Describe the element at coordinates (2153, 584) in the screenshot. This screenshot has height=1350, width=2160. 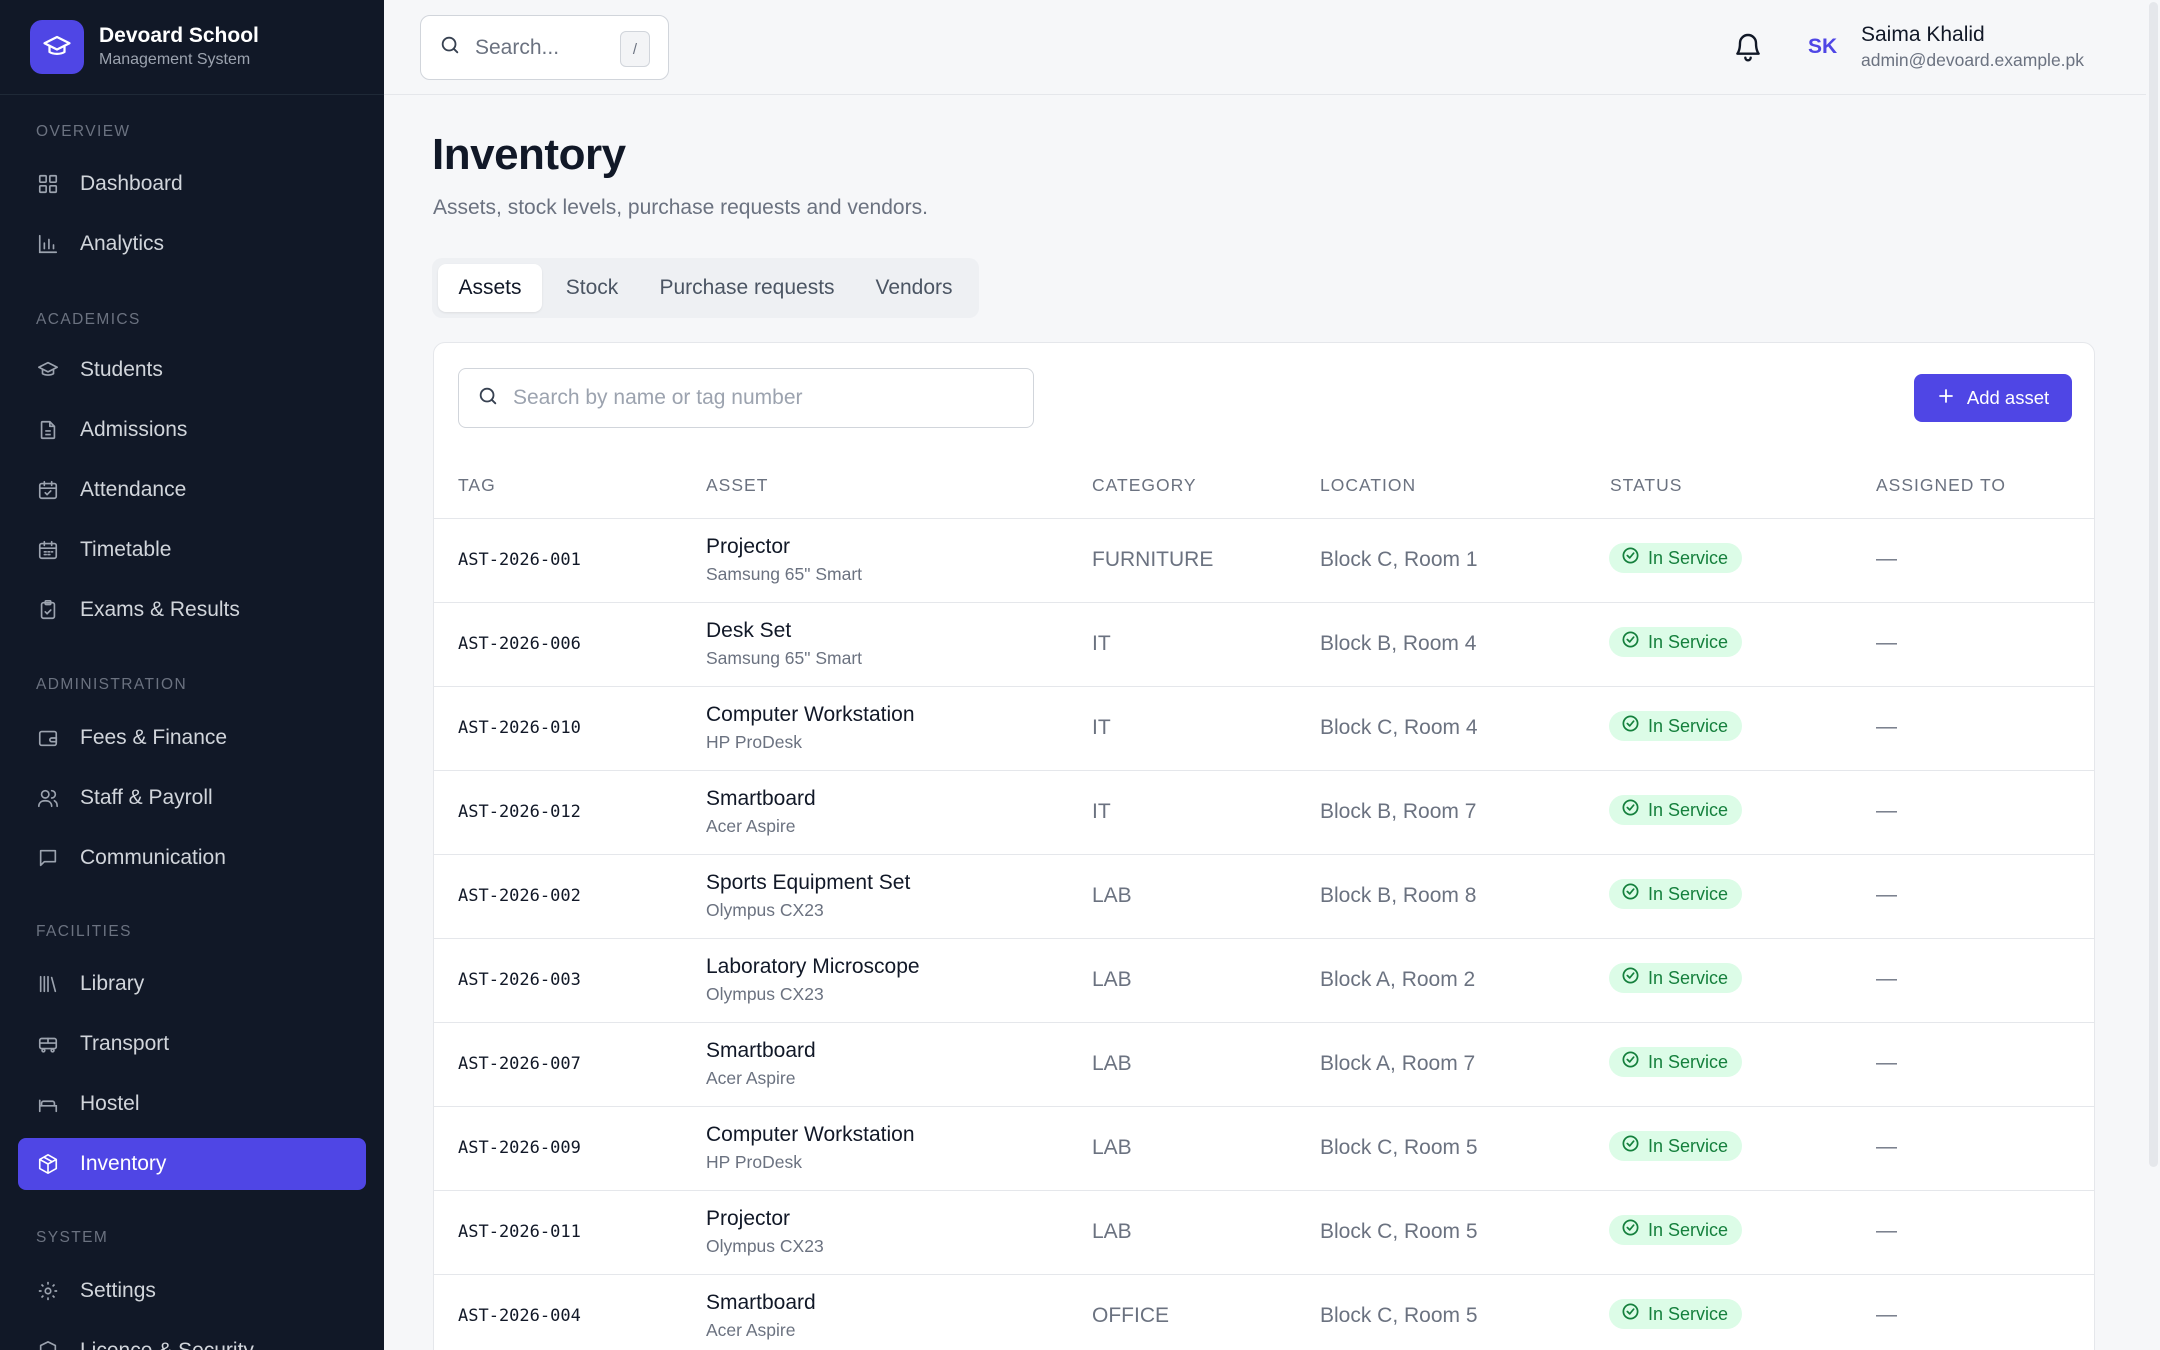
I see `scrollbar-thumb` at that location.